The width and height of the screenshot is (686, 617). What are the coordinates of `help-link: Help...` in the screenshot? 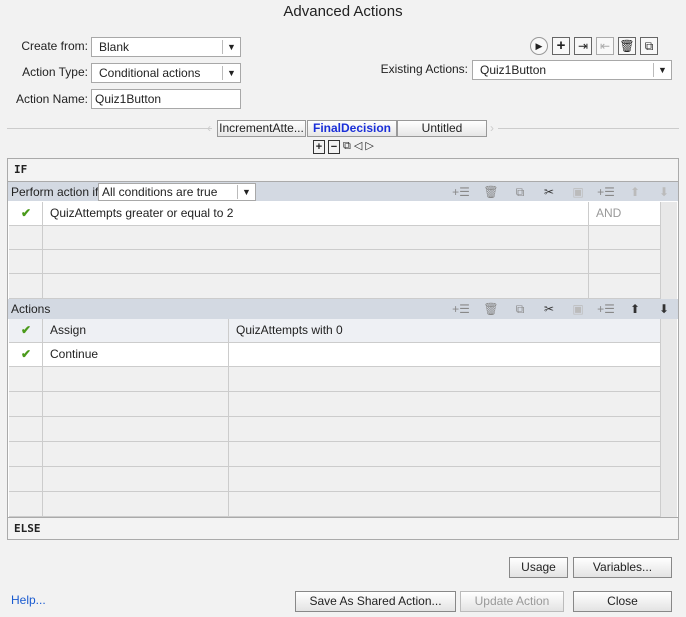 It's located at (28, 600).